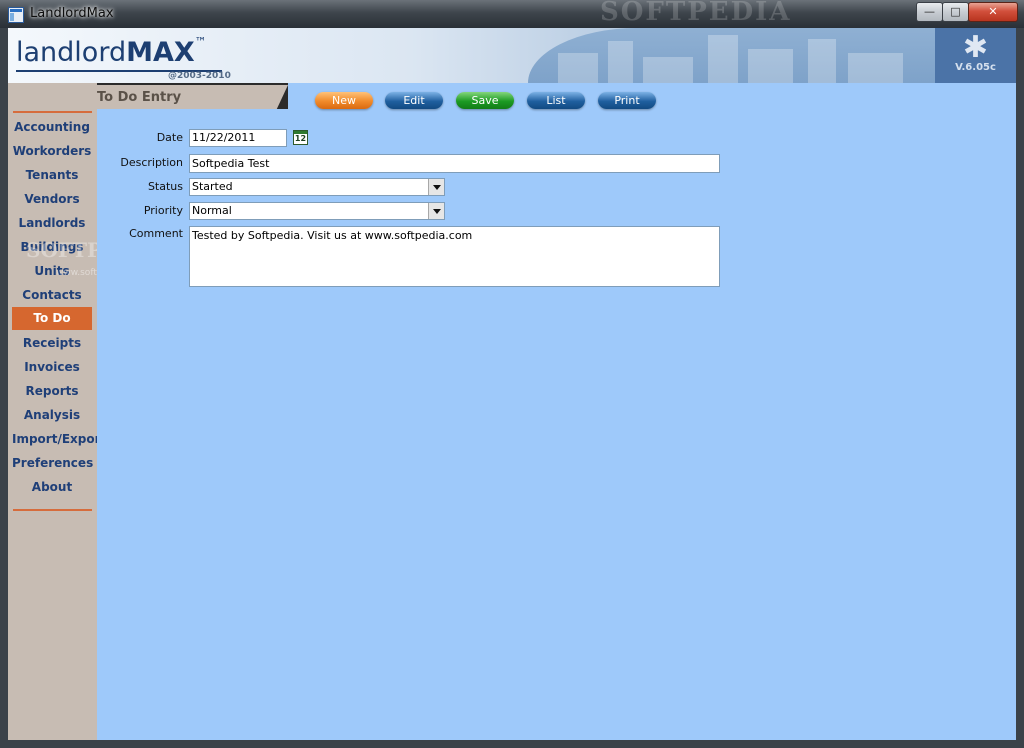  I want to click on priority-label: Priority, so click(163, 210).